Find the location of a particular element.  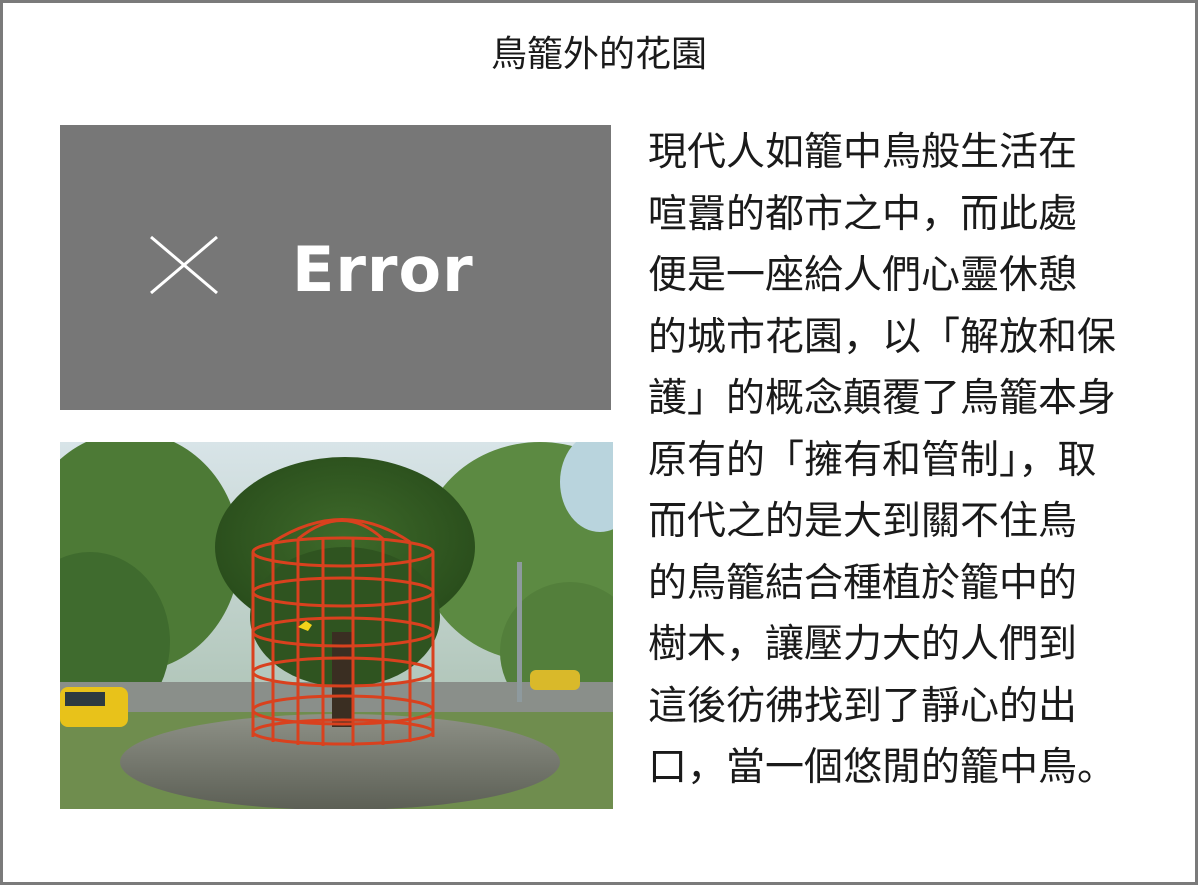

paragraph-line: 的城市花園，以「解放和保 is located at coordinates (882, 337).